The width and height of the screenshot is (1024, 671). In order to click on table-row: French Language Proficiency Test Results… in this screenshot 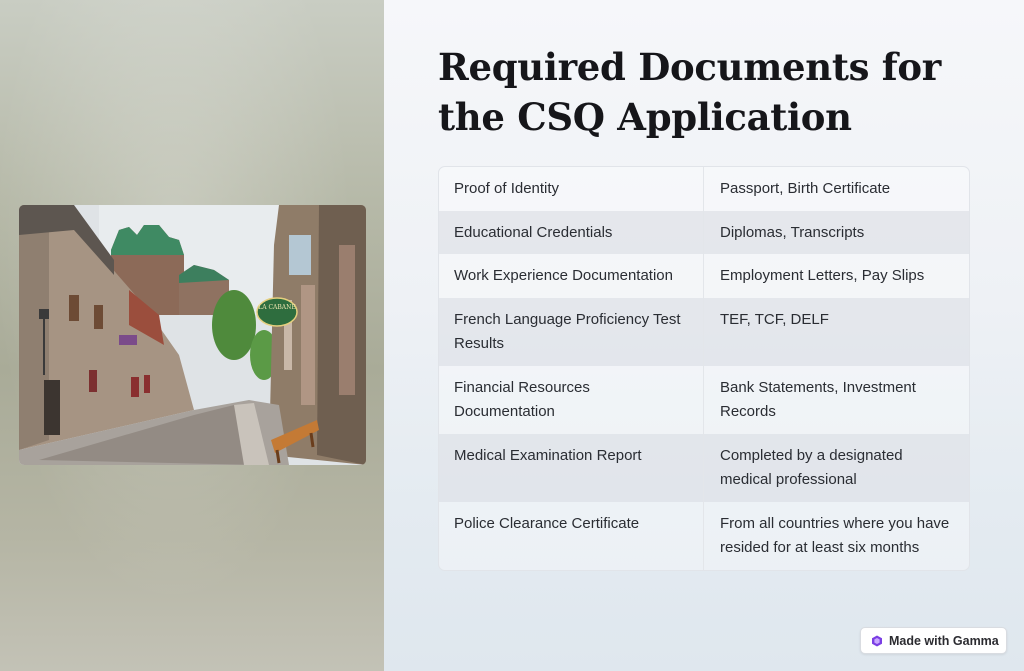, I will do `click(704, 331)`.